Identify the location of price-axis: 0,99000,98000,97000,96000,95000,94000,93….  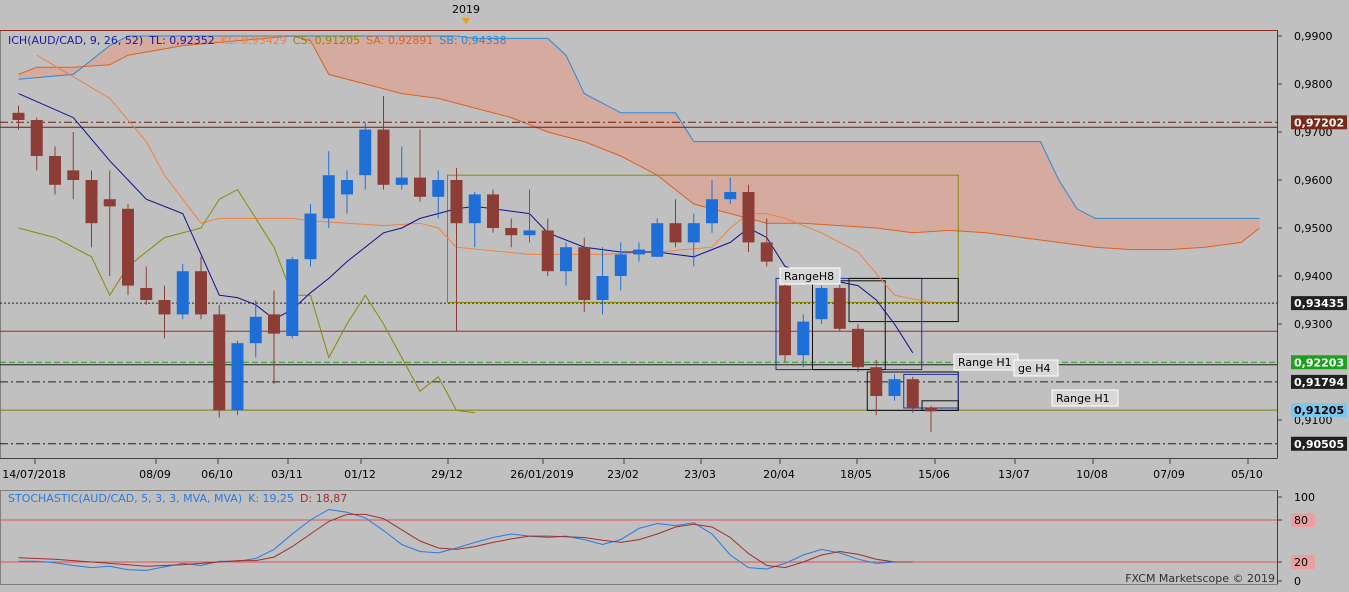
(1305, 244).